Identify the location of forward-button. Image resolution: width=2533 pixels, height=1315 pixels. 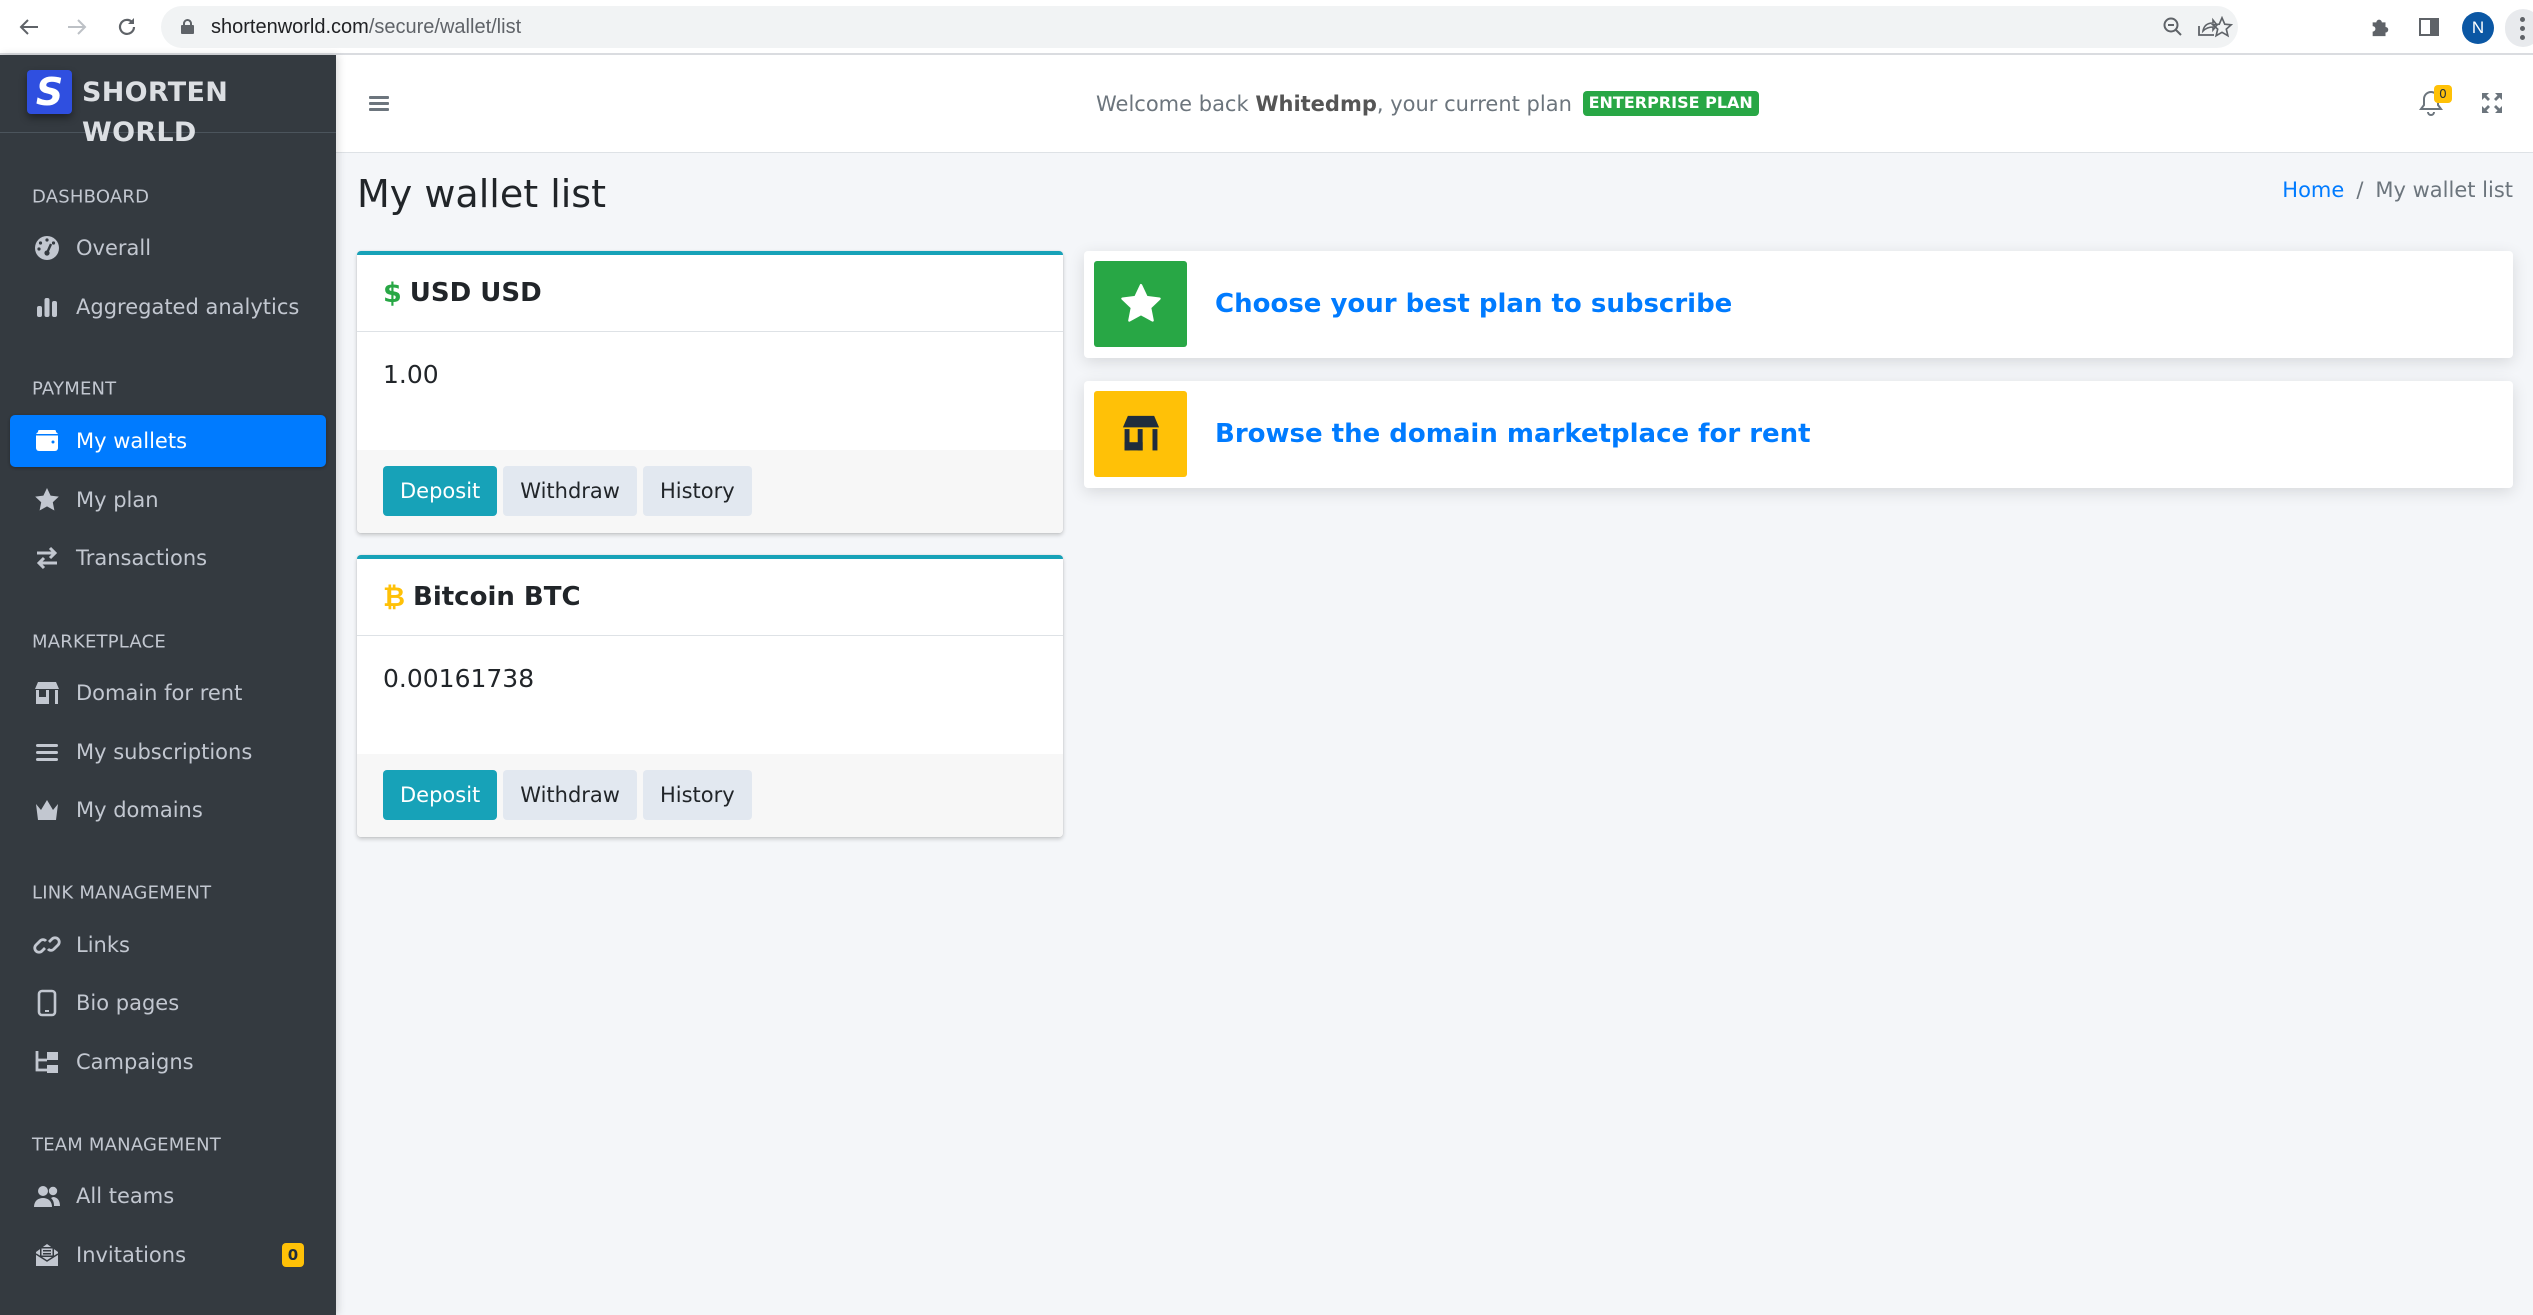
(77, 27).